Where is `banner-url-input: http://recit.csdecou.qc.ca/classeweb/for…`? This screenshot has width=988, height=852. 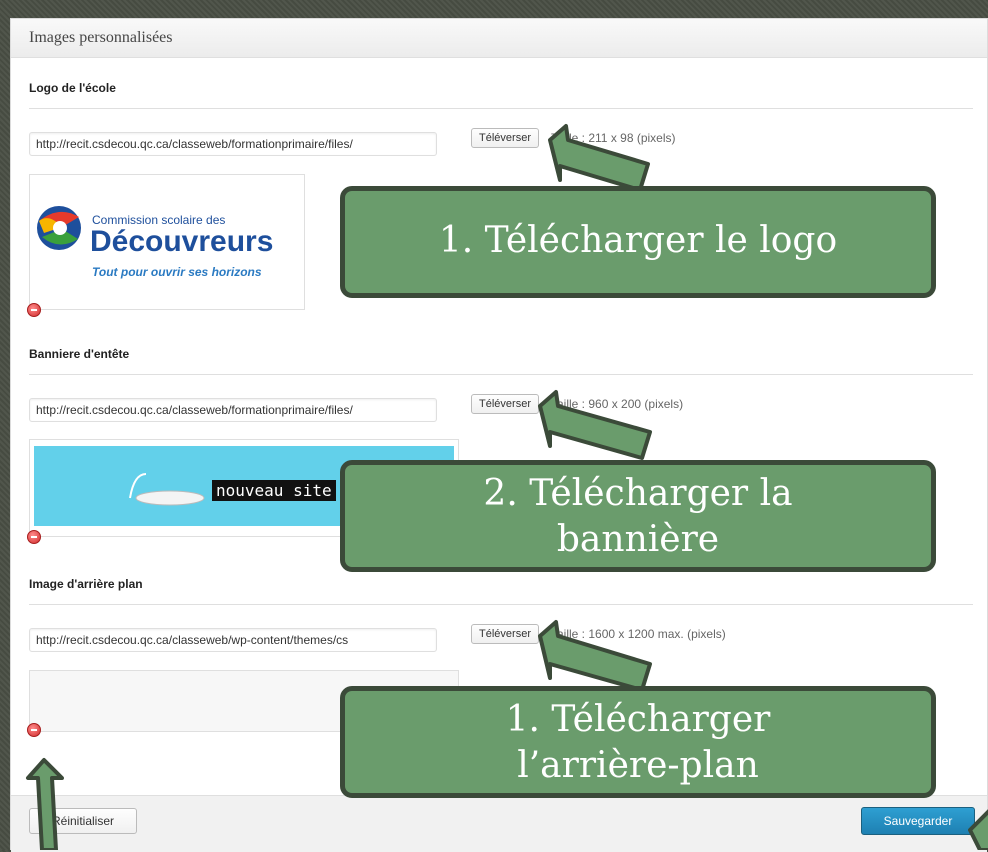 banner-url-input: http://recit.csdecou.qc.ca/classeweb/for… is located at coordinates (233, 410).